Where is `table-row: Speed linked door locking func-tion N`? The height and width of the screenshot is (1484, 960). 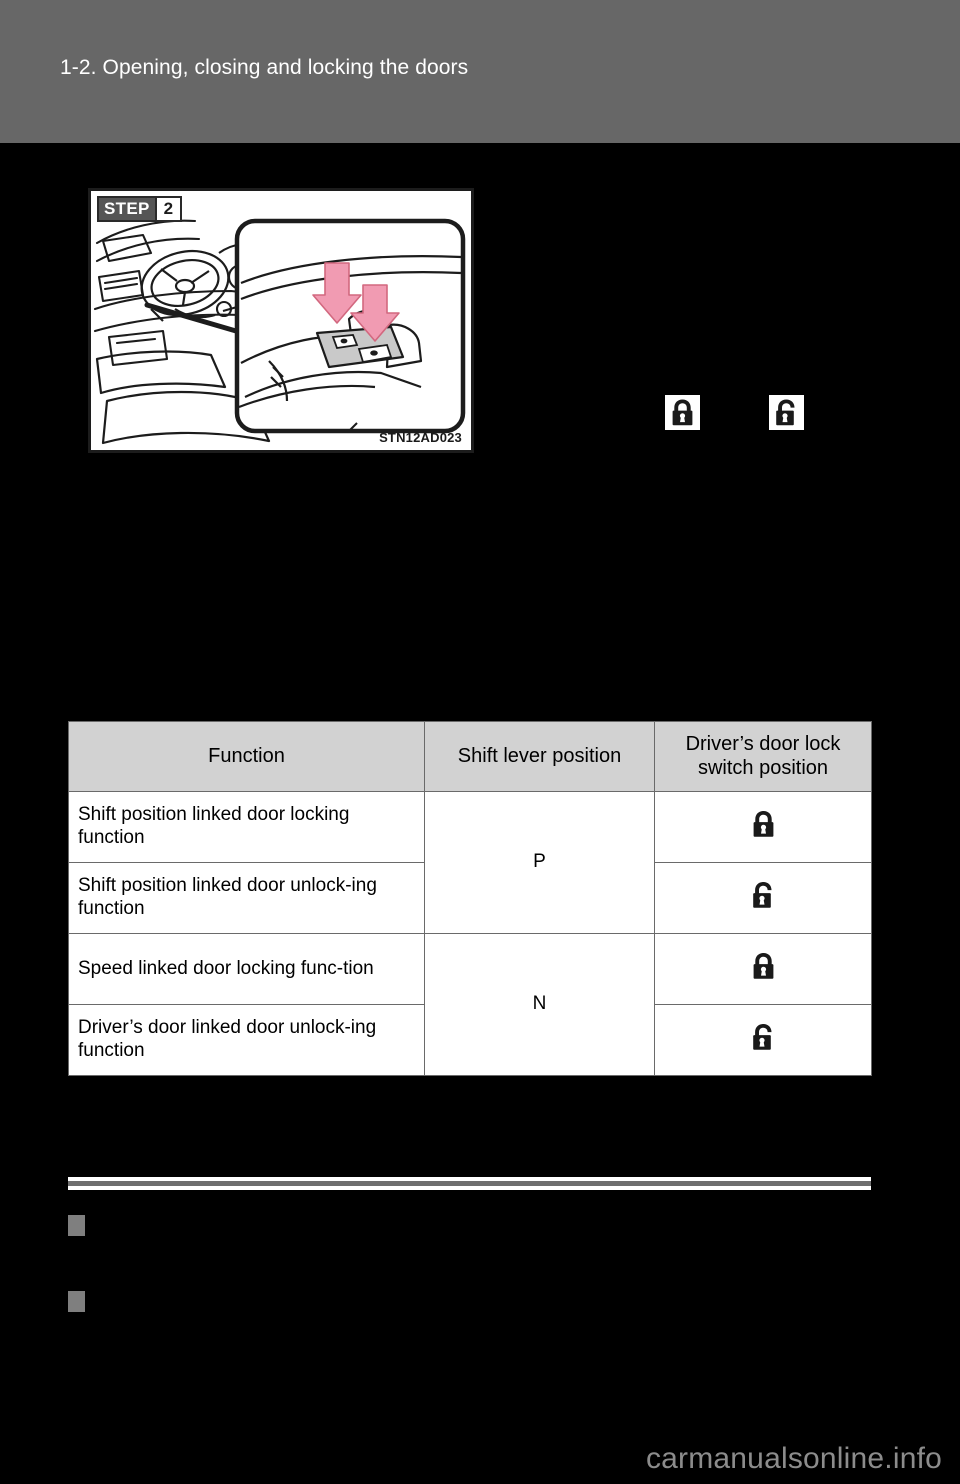
table-row: Speed linked door locking func-tion N is located at coordinates (470, 1004).